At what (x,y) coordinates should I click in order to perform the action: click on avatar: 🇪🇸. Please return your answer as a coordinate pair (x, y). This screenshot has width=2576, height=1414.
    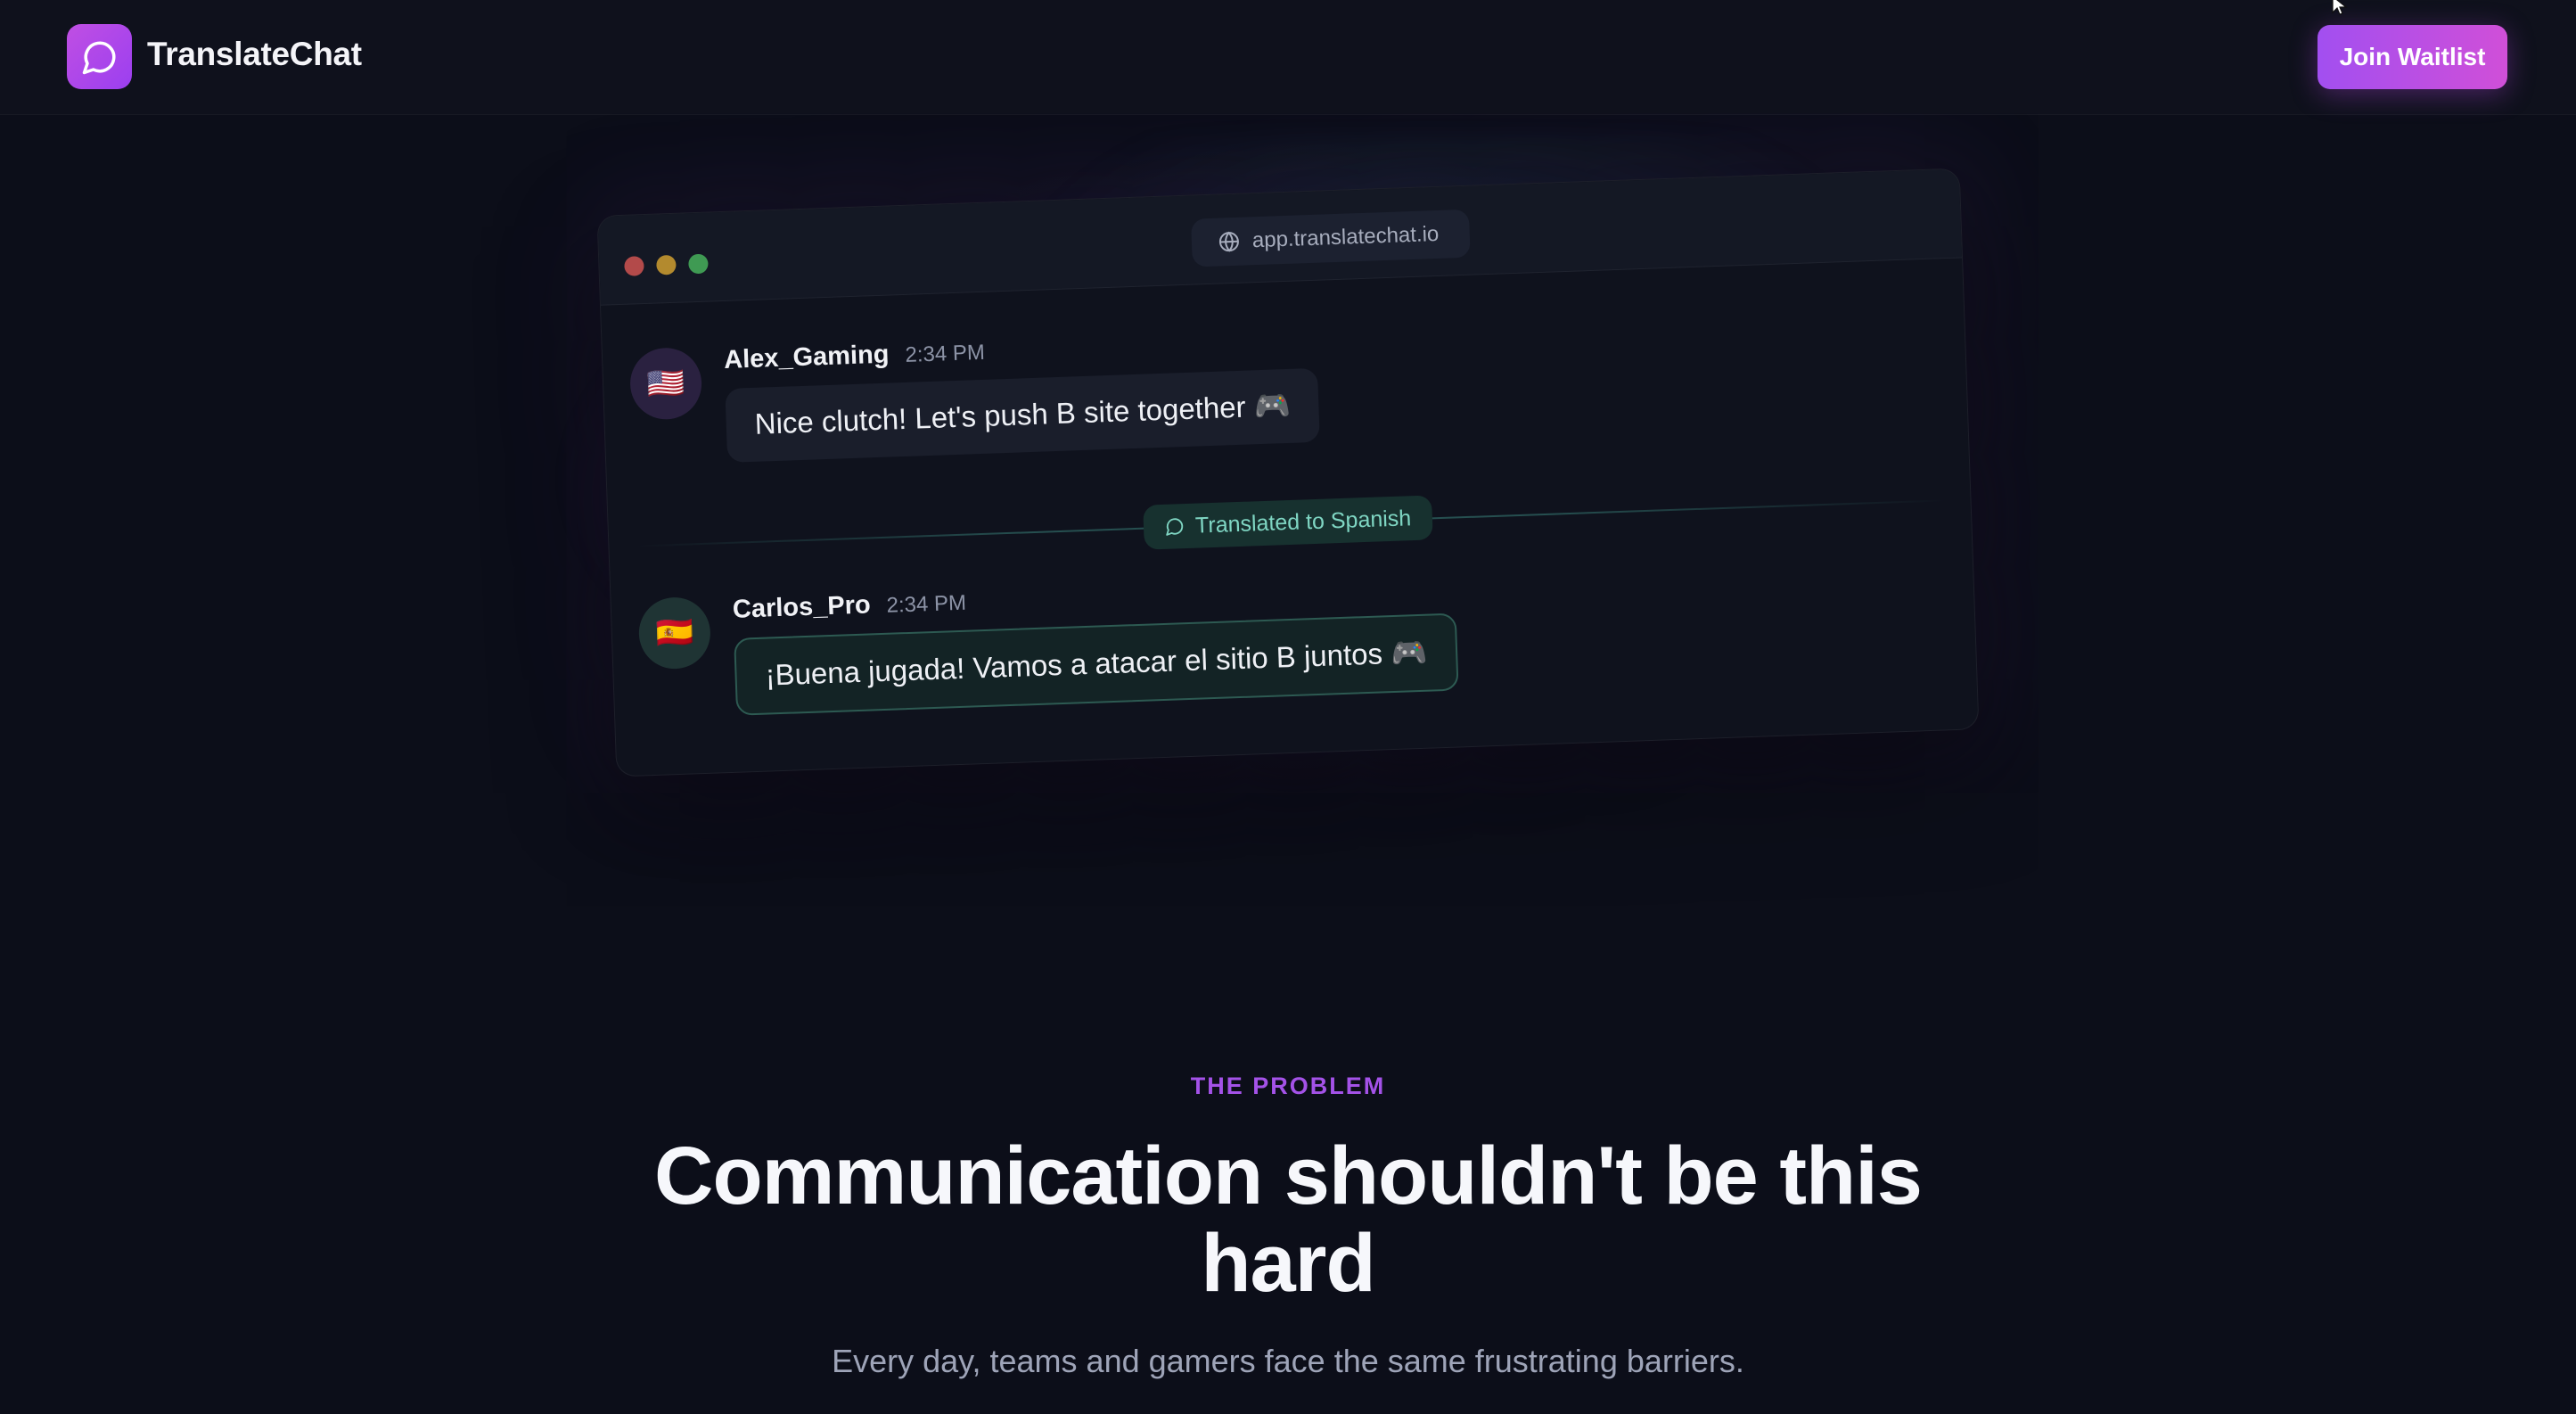
    Looking at the image, I should click on (674, 633).